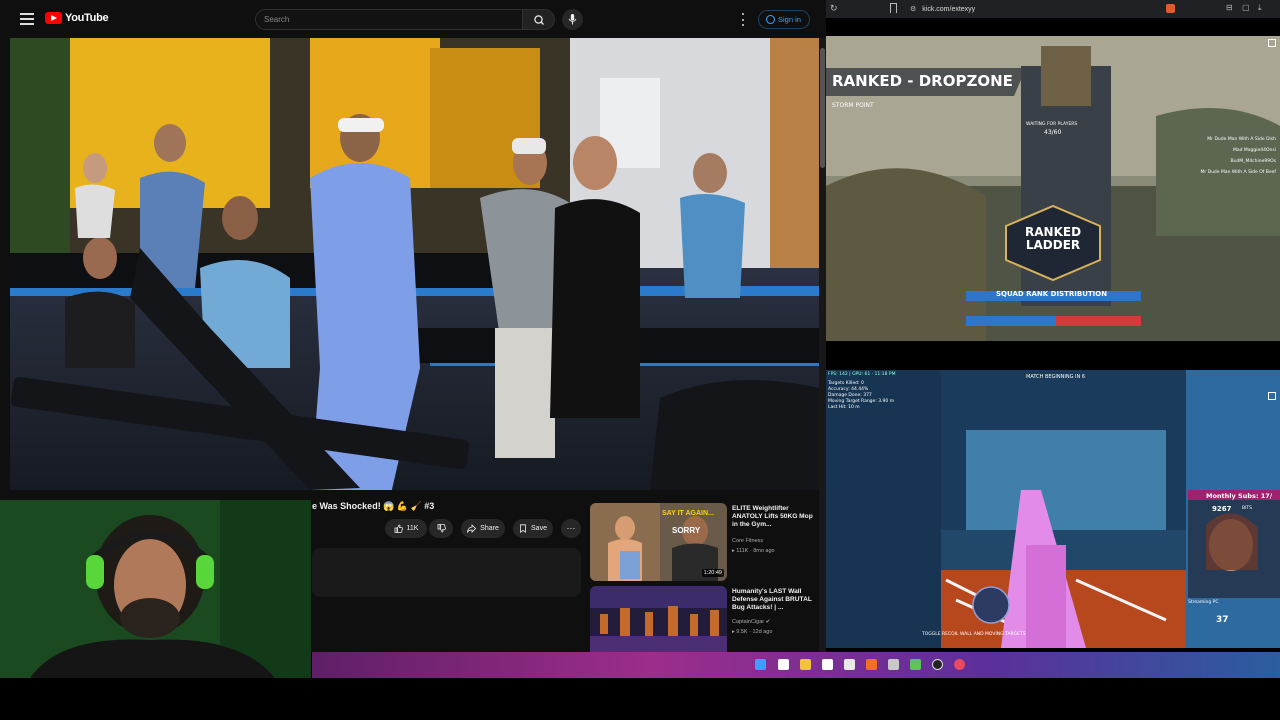  Describe the element at coordinates (53, 18) in the screenshot. I see `youtube-play-icon` at that location.